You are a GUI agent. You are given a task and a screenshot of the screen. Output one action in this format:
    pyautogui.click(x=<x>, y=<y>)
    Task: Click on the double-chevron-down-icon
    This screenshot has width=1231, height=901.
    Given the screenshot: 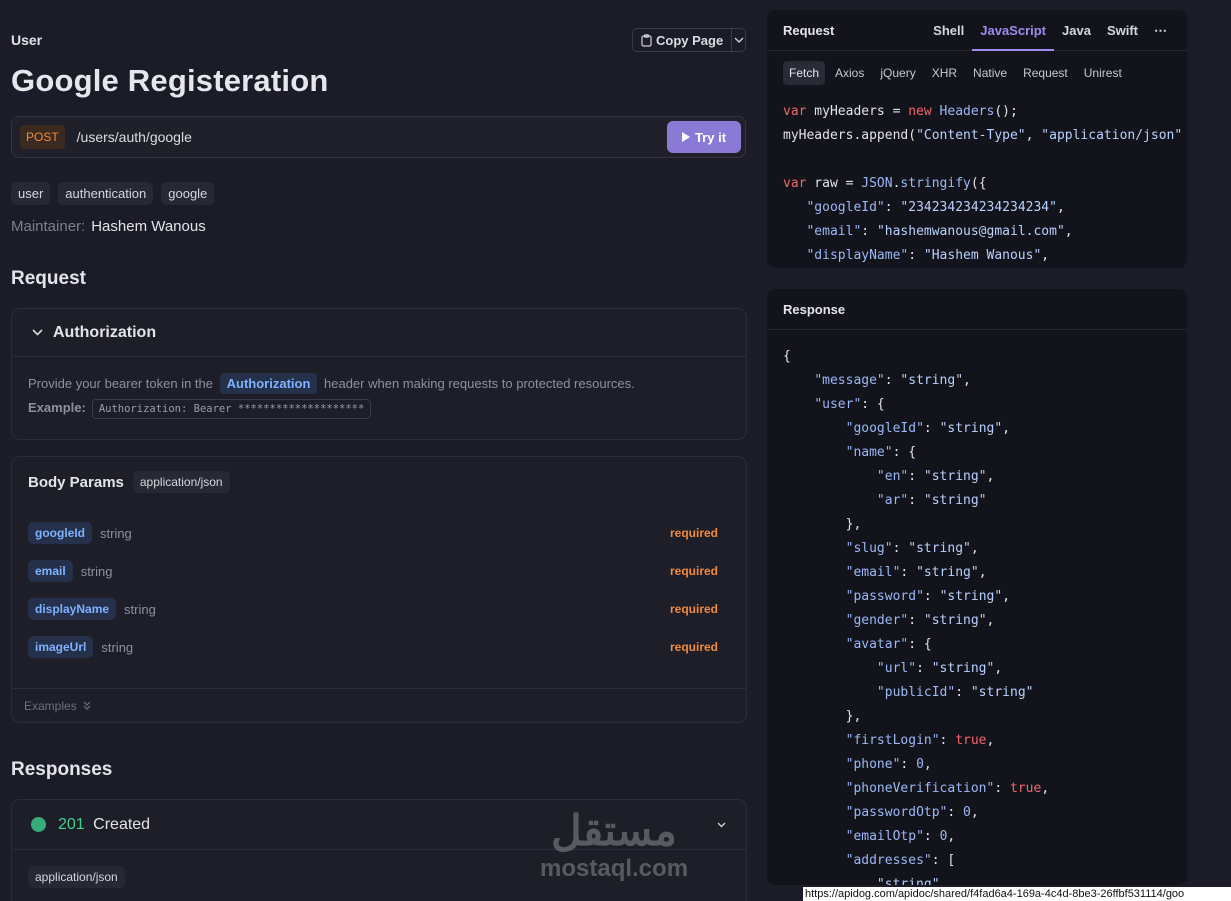 What is the action you would take?
    pyautogui.click(x=87, y=705)
    